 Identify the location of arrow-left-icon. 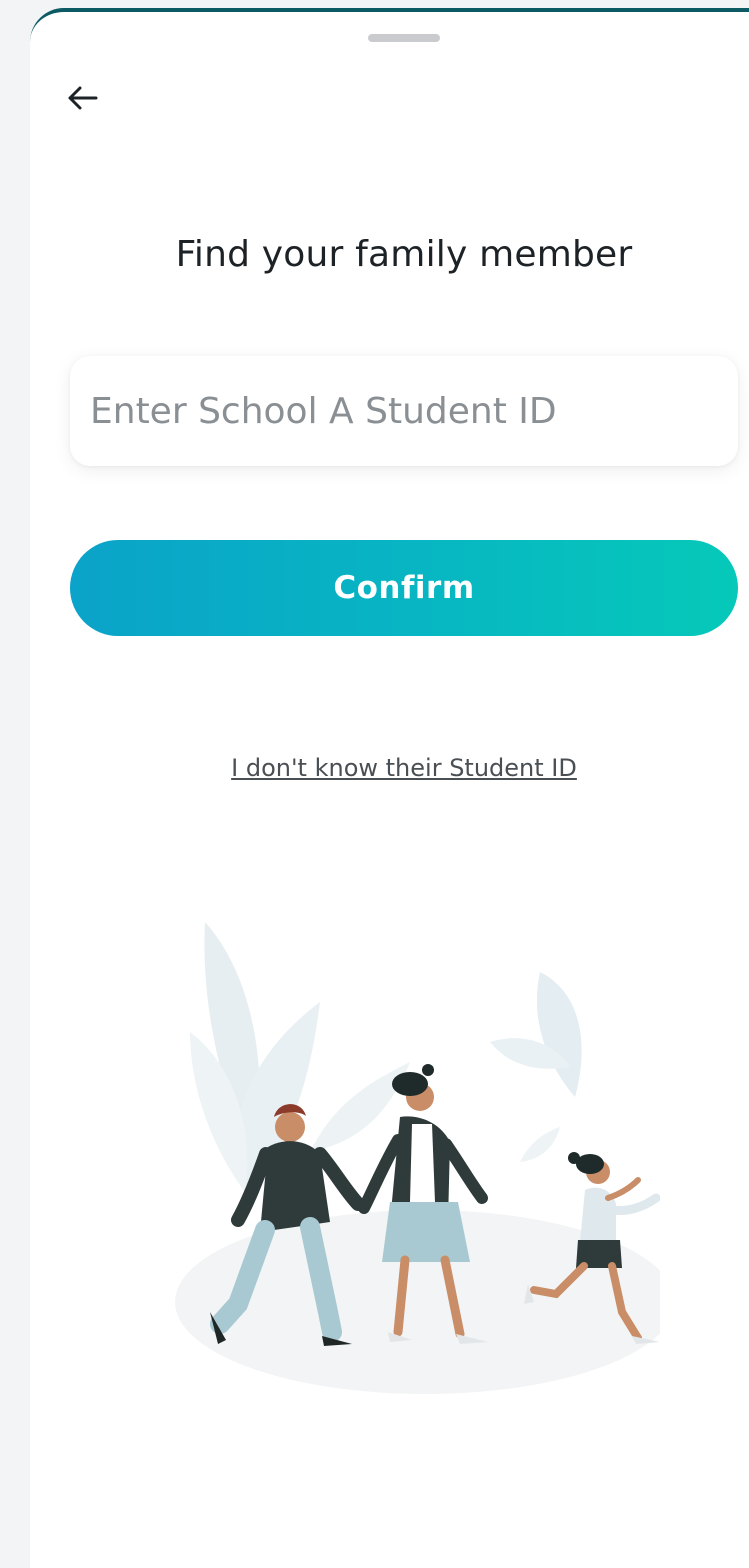
(83, 98).